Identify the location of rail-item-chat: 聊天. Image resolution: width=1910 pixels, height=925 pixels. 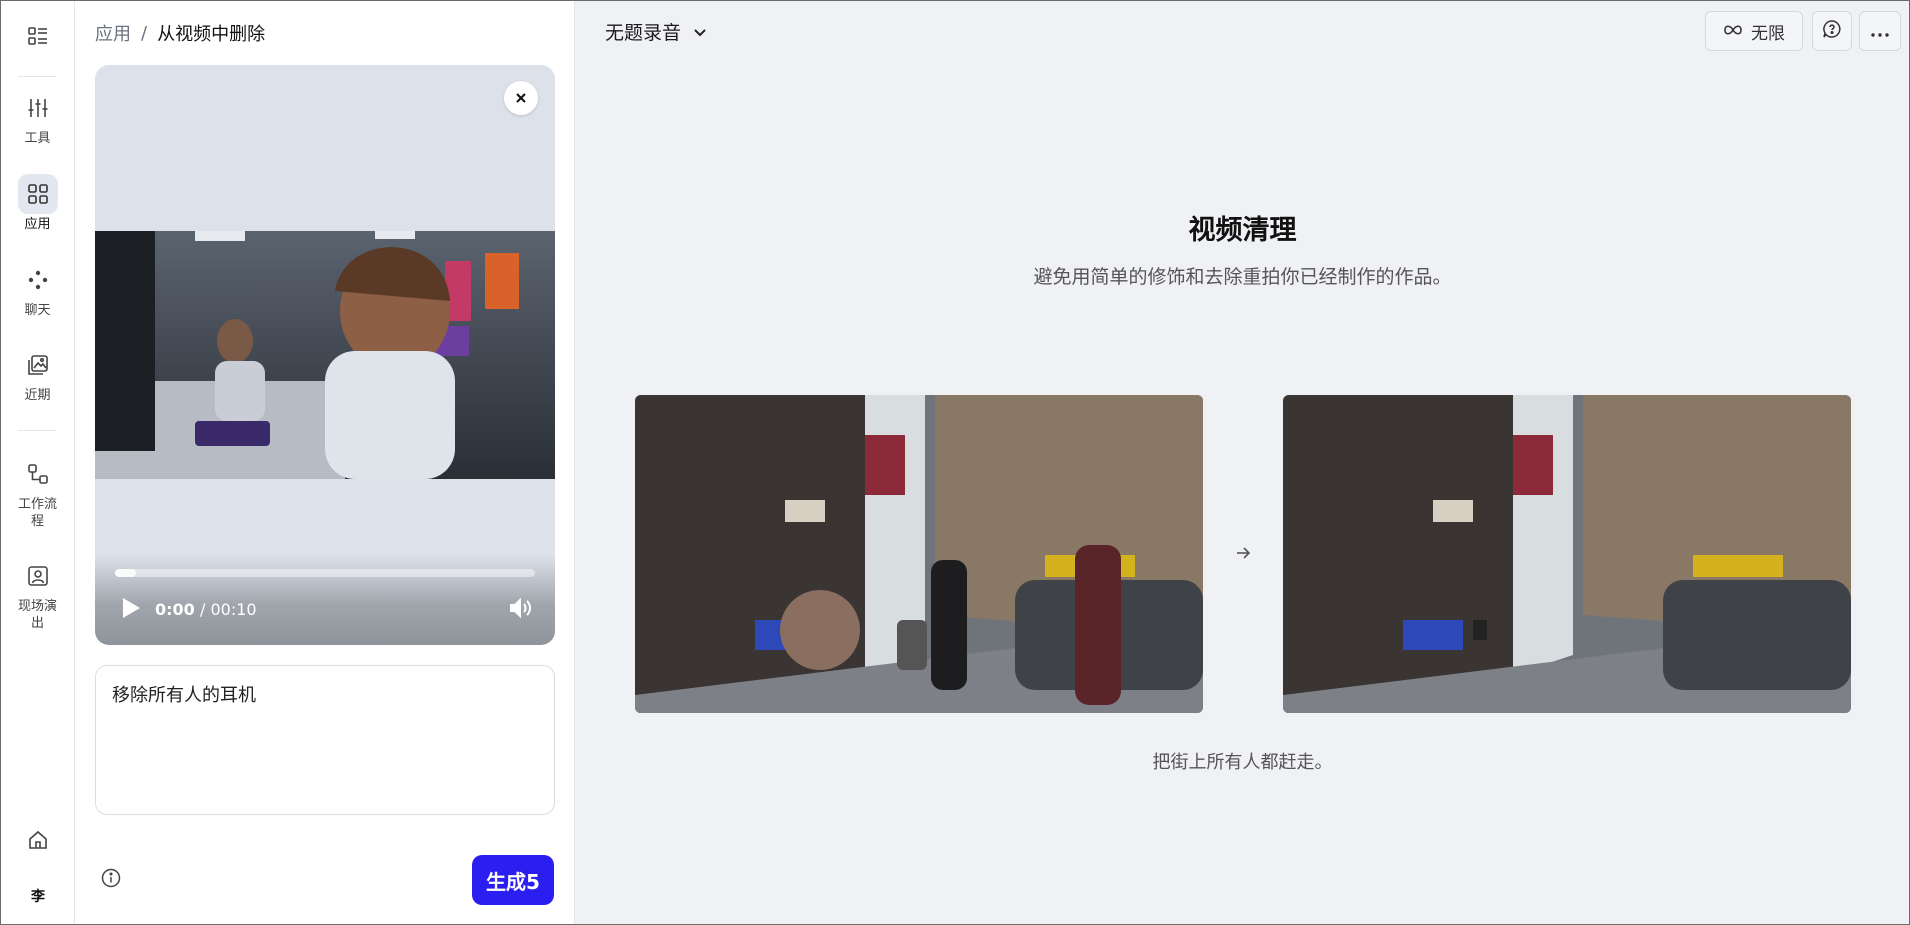
(37, 289).